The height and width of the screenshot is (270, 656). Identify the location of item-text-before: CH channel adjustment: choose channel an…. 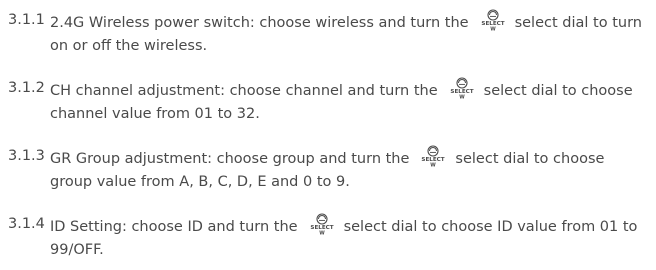
(244, 91).